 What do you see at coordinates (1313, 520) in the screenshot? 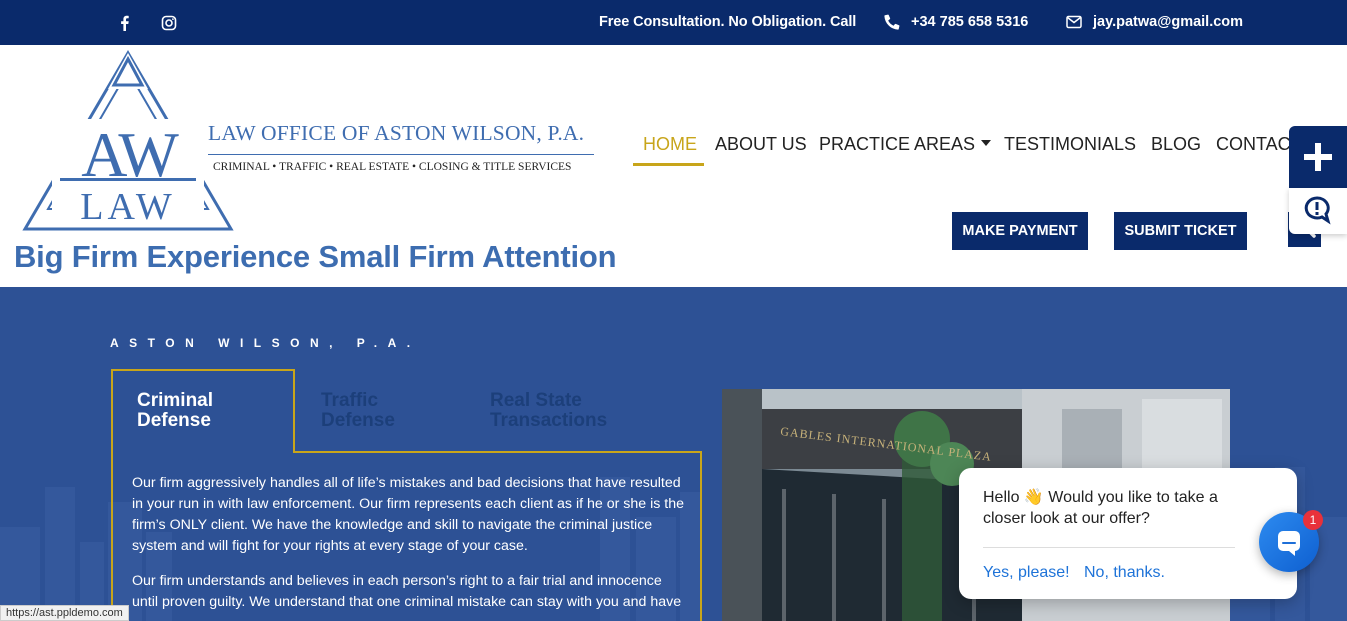
I see `chat-unread-badge: 1` at bounding box center [1313, 520].